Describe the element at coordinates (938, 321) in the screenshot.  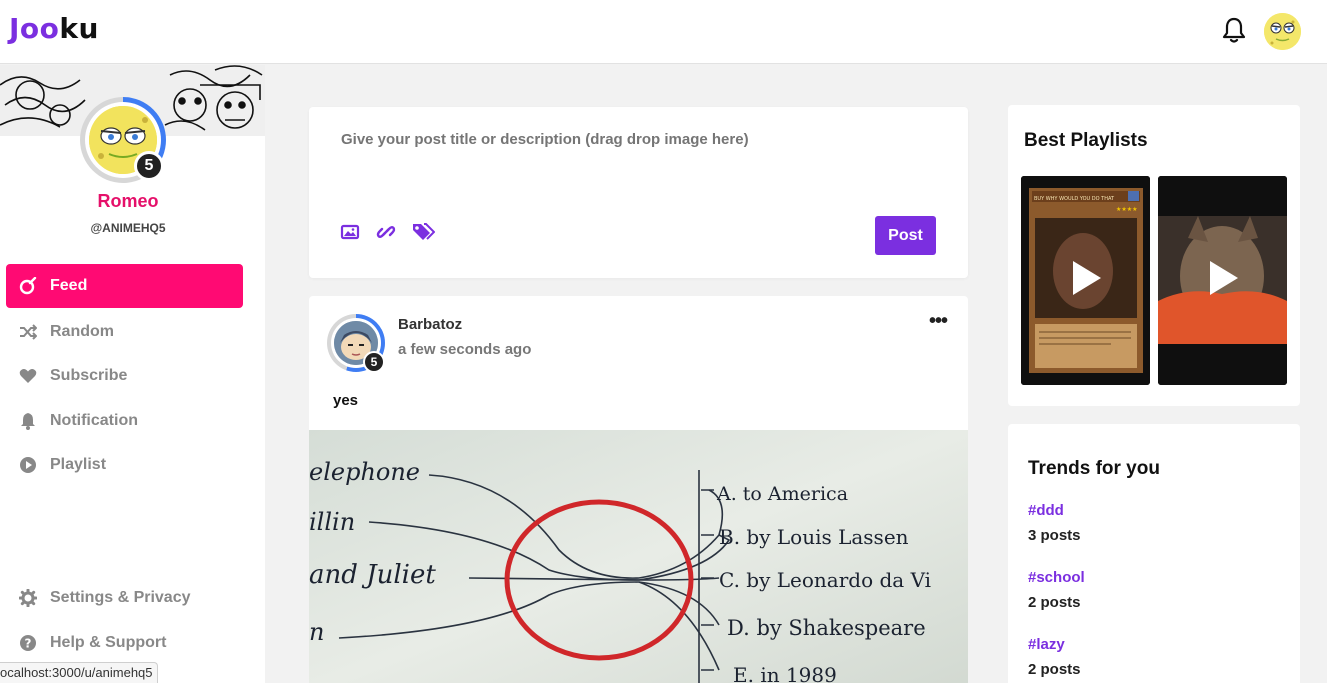
I see `post-more-options-icon: •••` at that location.